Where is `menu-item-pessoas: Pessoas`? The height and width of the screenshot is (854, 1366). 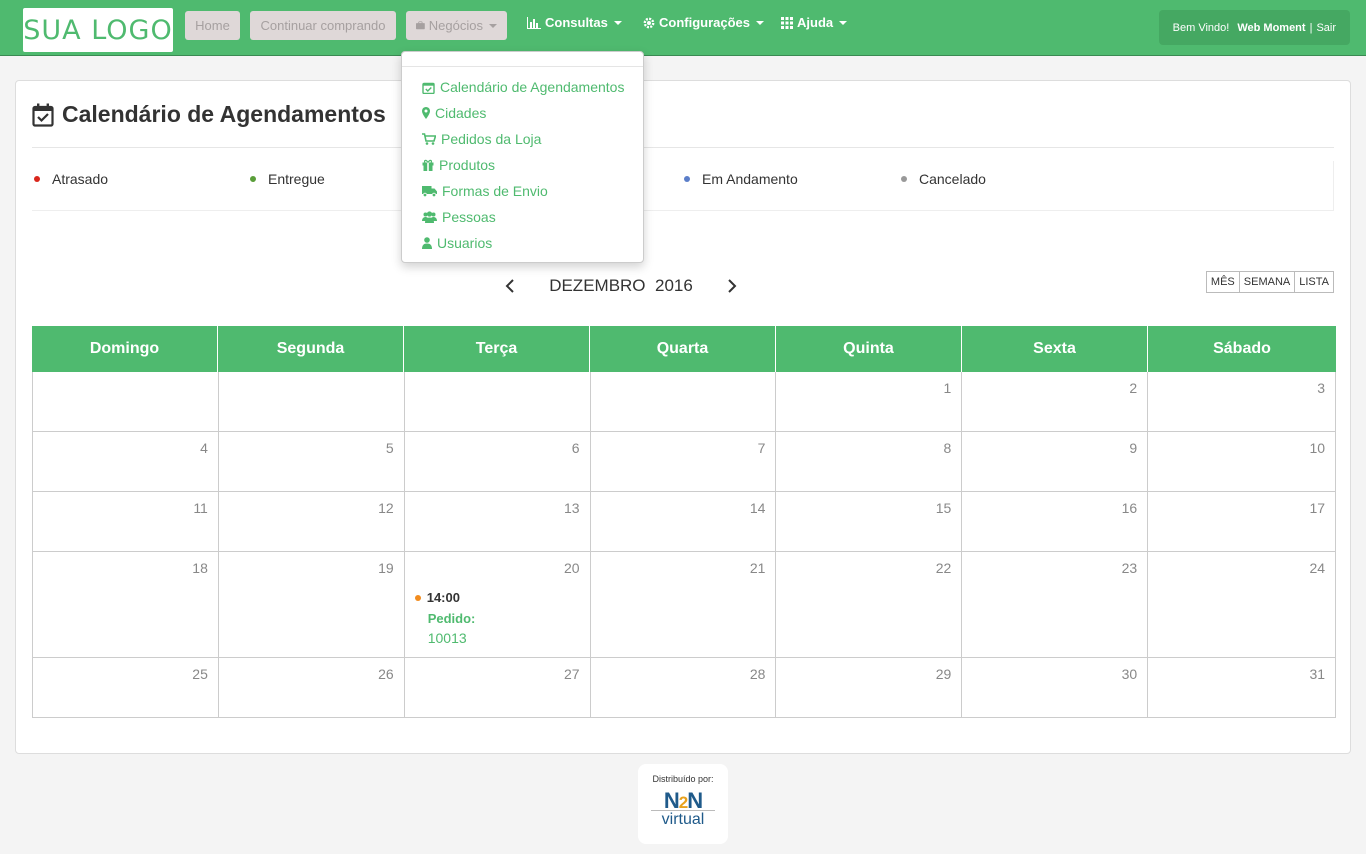 menu-item-pessoas: Pessoas is located at coordinates (459, 217).